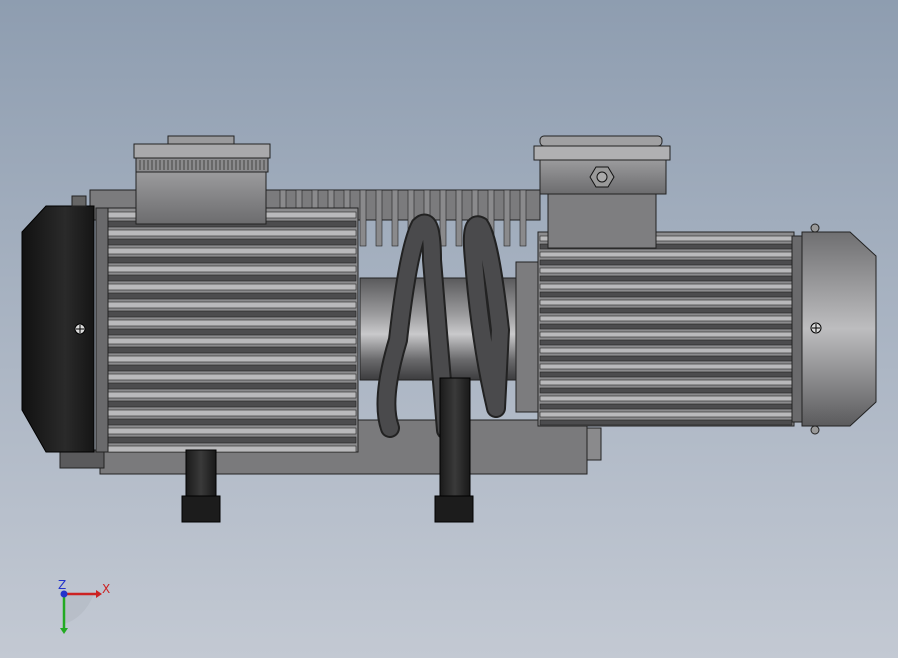 The height and width of the screenshot is (658, 898). I want to click on x-axis-label: X, so click(106, 589).